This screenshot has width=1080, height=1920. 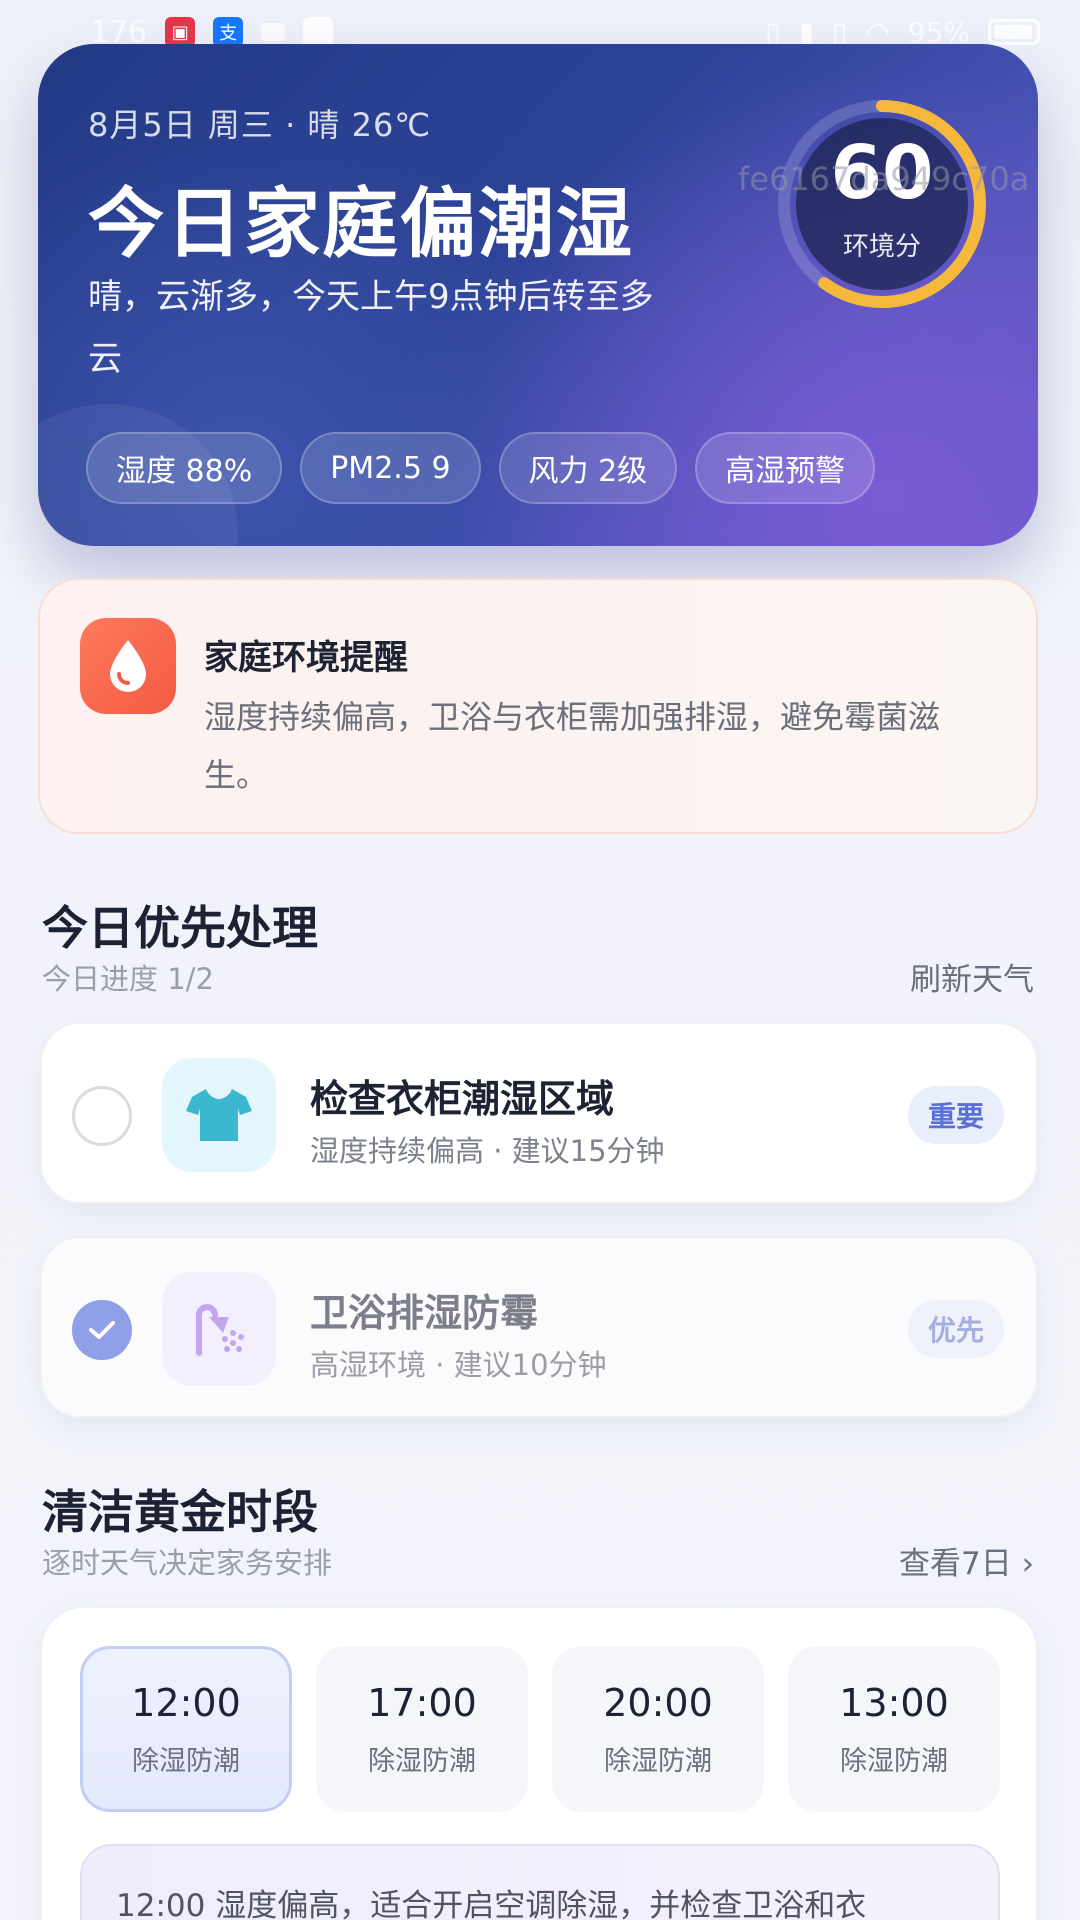 What do you see at coordinates (424, 1313) in the screenshot?
I see `task-title: 卫浴排湿防霉` at bounding box center [424, 1313].